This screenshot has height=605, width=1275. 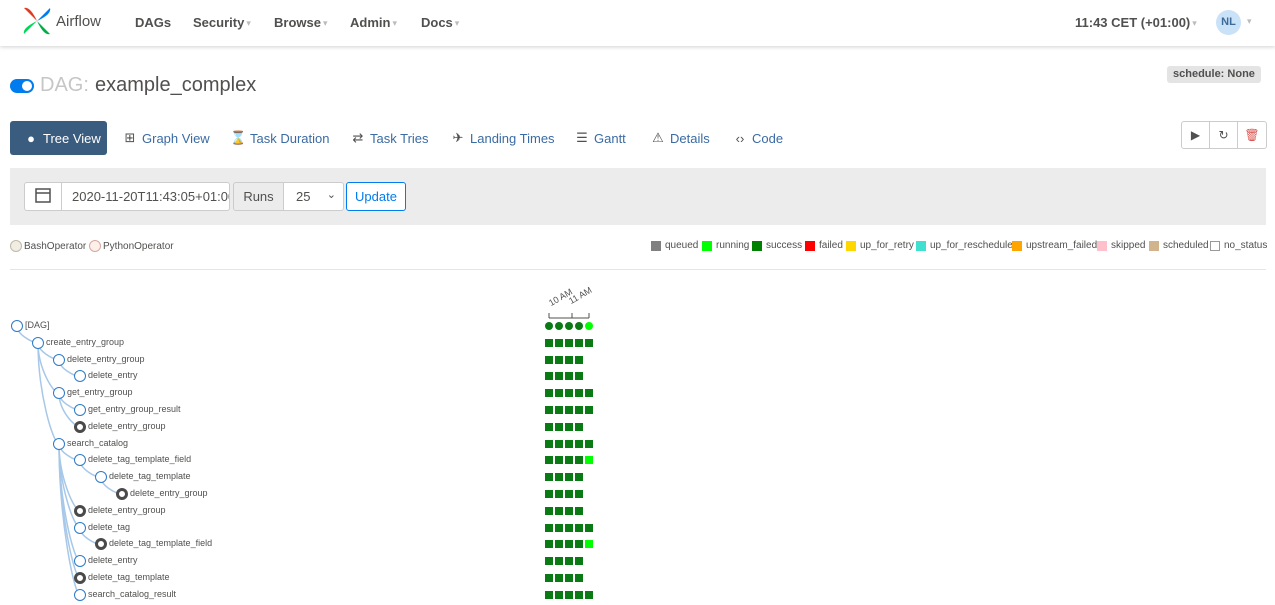 I want to click on task-node-label: search_catalog_result, so click(x=132, y=594).